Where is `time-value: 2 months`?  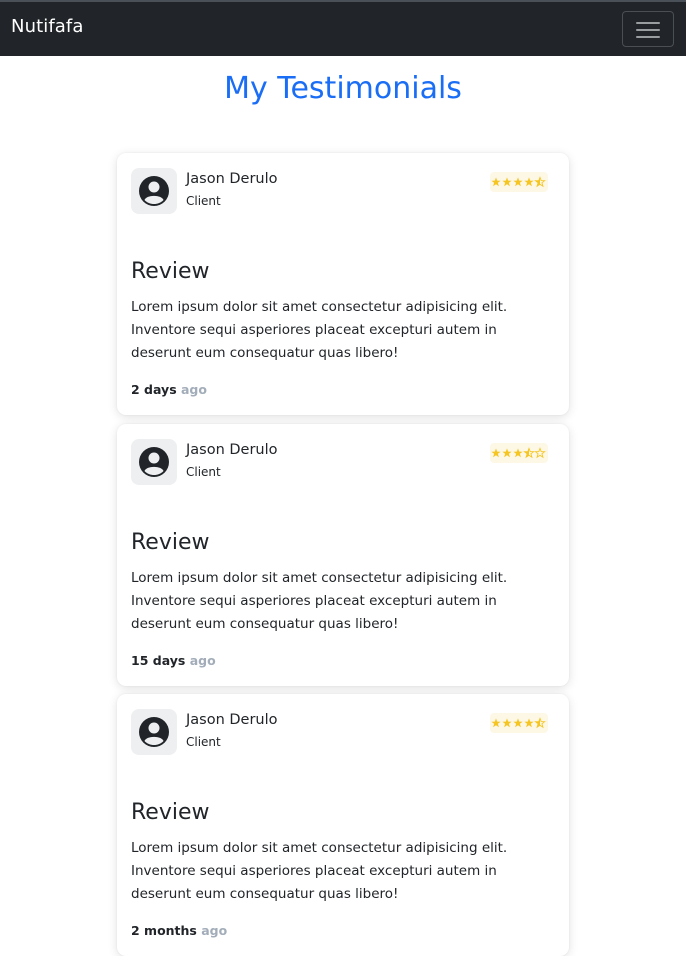 time-value: 2 months is located at coordinates (164, 930).